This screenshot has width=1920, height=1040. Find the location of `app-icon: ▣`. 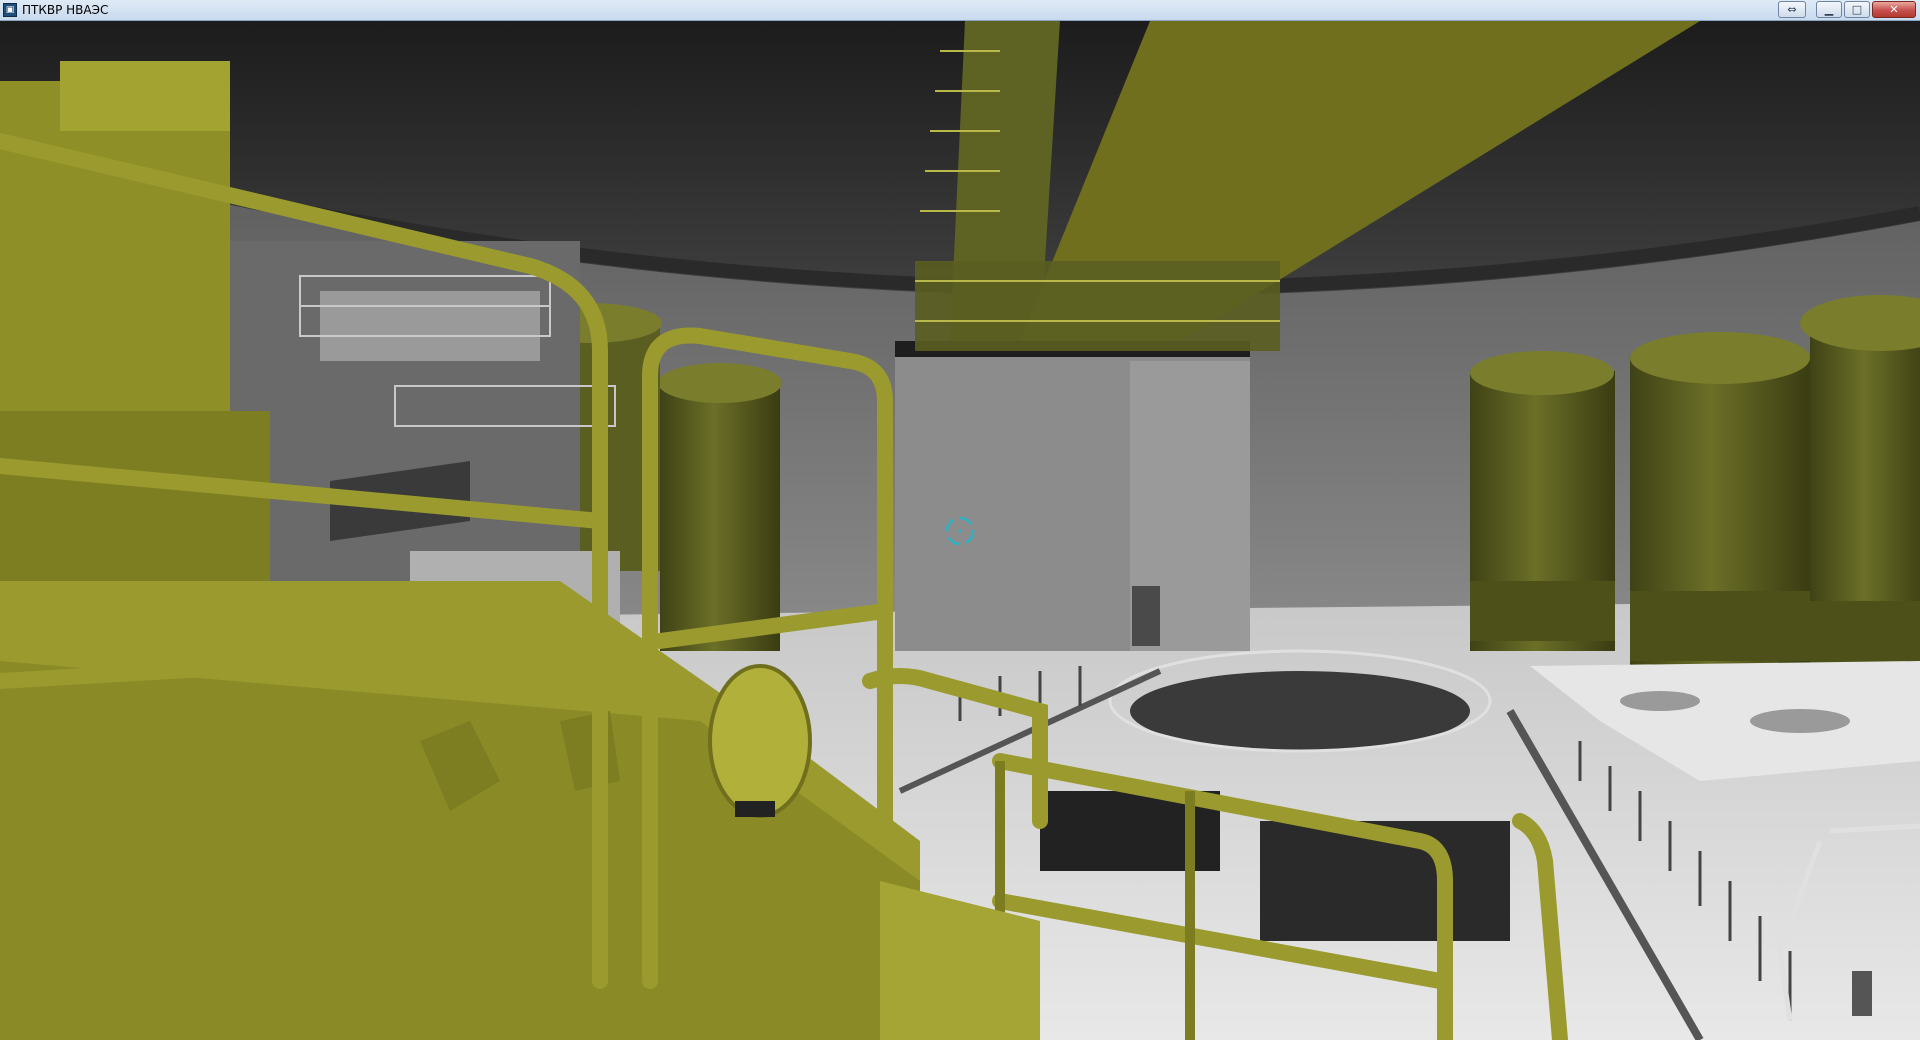

app-icon: ▣ is located at coordinates (10, 10).